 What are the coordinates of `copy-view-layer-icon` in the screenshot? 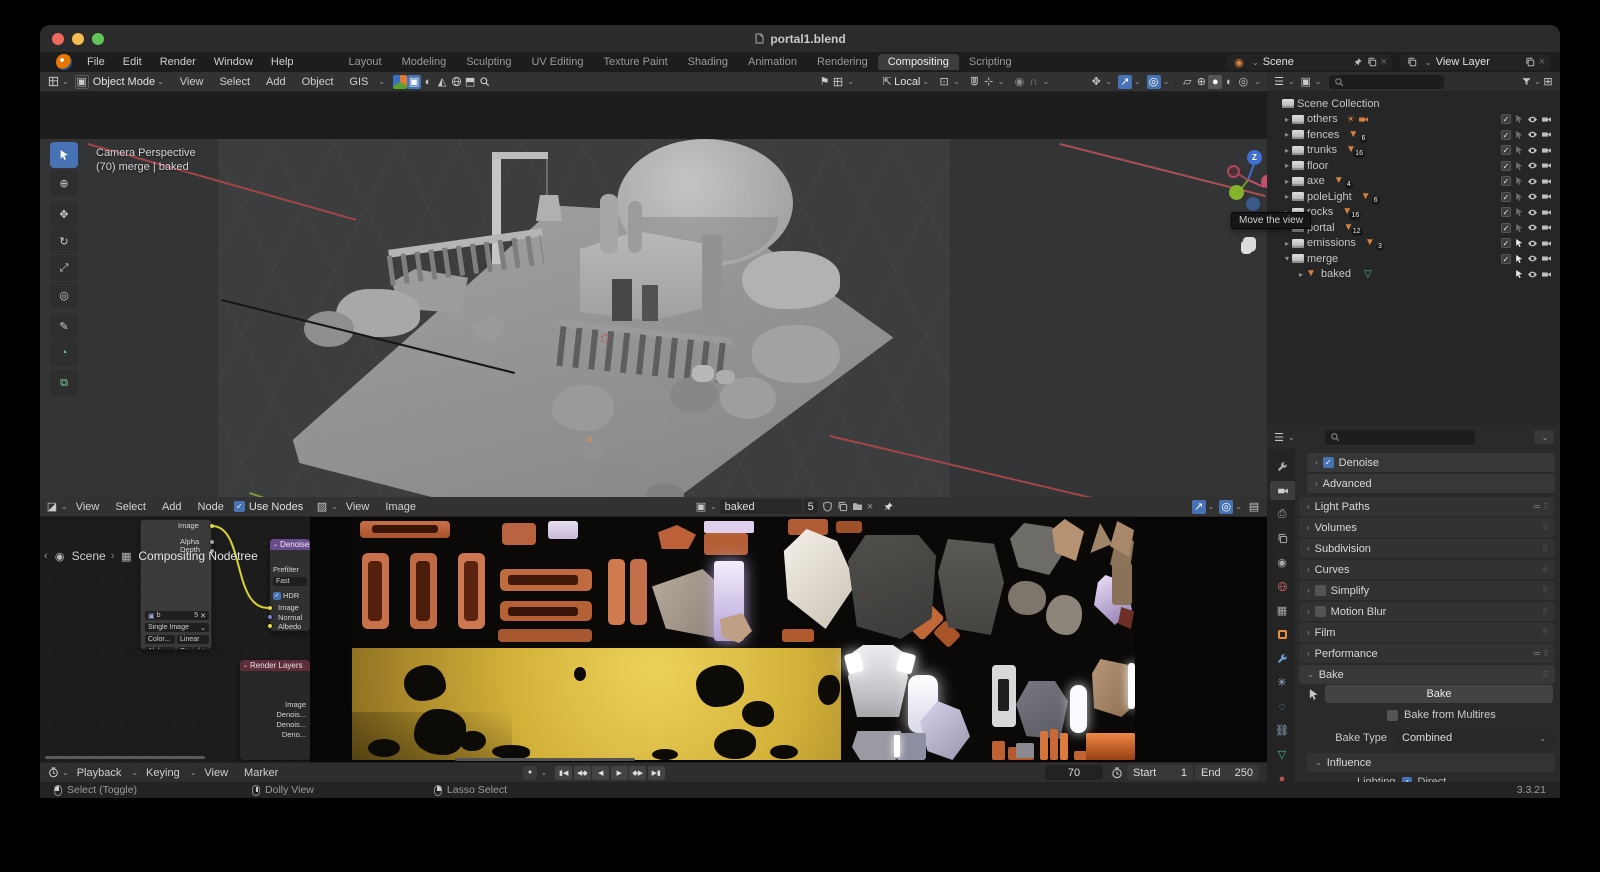 It's located at (1530, 62).